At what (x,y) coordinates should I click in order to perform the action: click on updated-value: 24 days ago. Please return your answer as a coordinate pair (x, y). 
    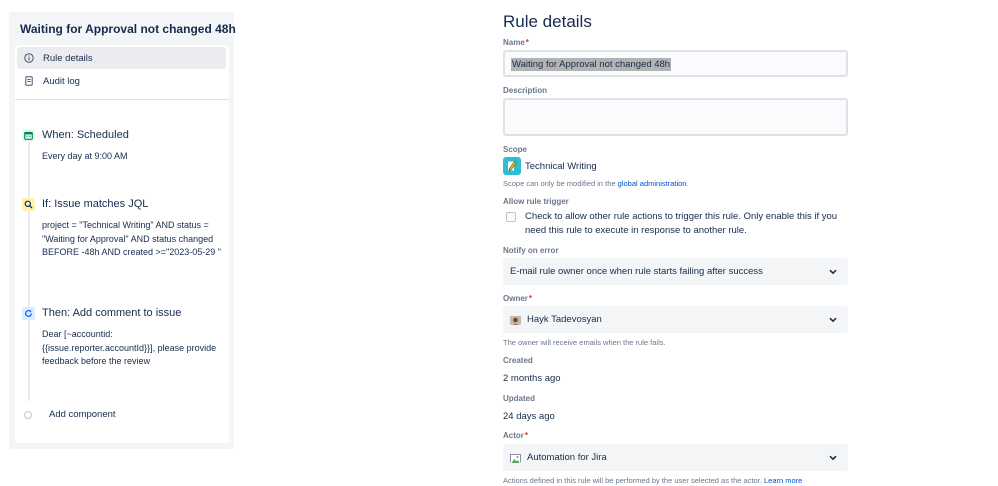
    Looking at the image, I should click on (529, 416).